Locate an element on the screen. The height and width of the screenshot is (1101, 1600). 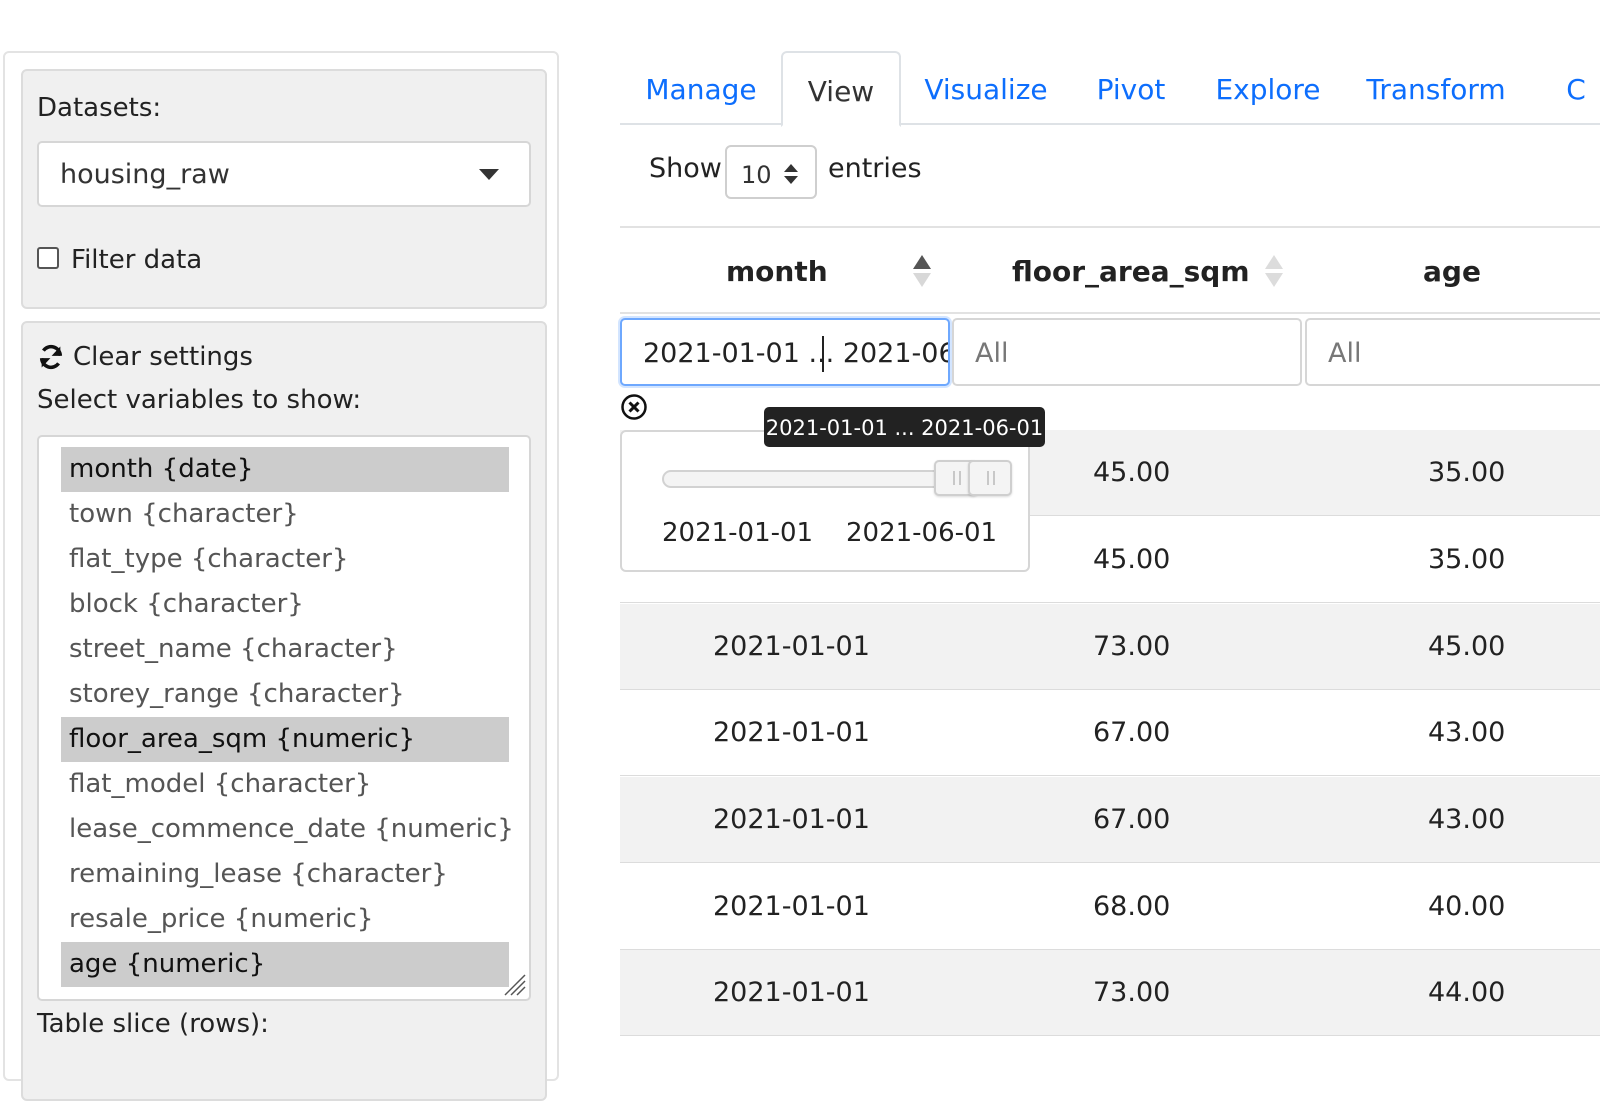
cell-age: 40.00 is located at coordinates (1467, 906).